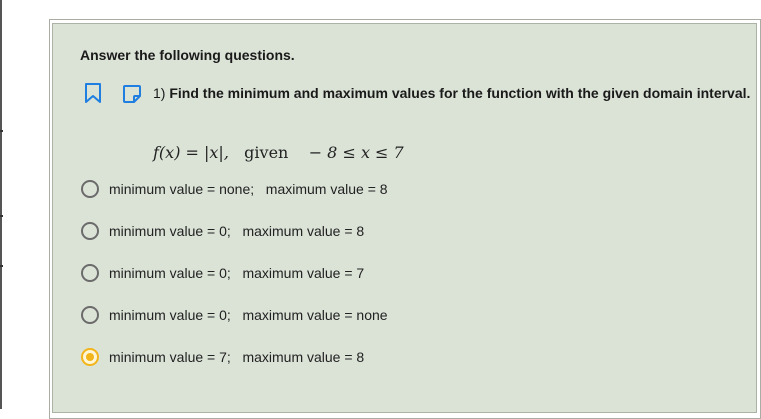 This screenshot has width=761, height=419. What do you see at coordinates (191, 152) in the screenshot?
I see `formula-lhs: f(x) = |x|,` at bounding box center [191, 152].